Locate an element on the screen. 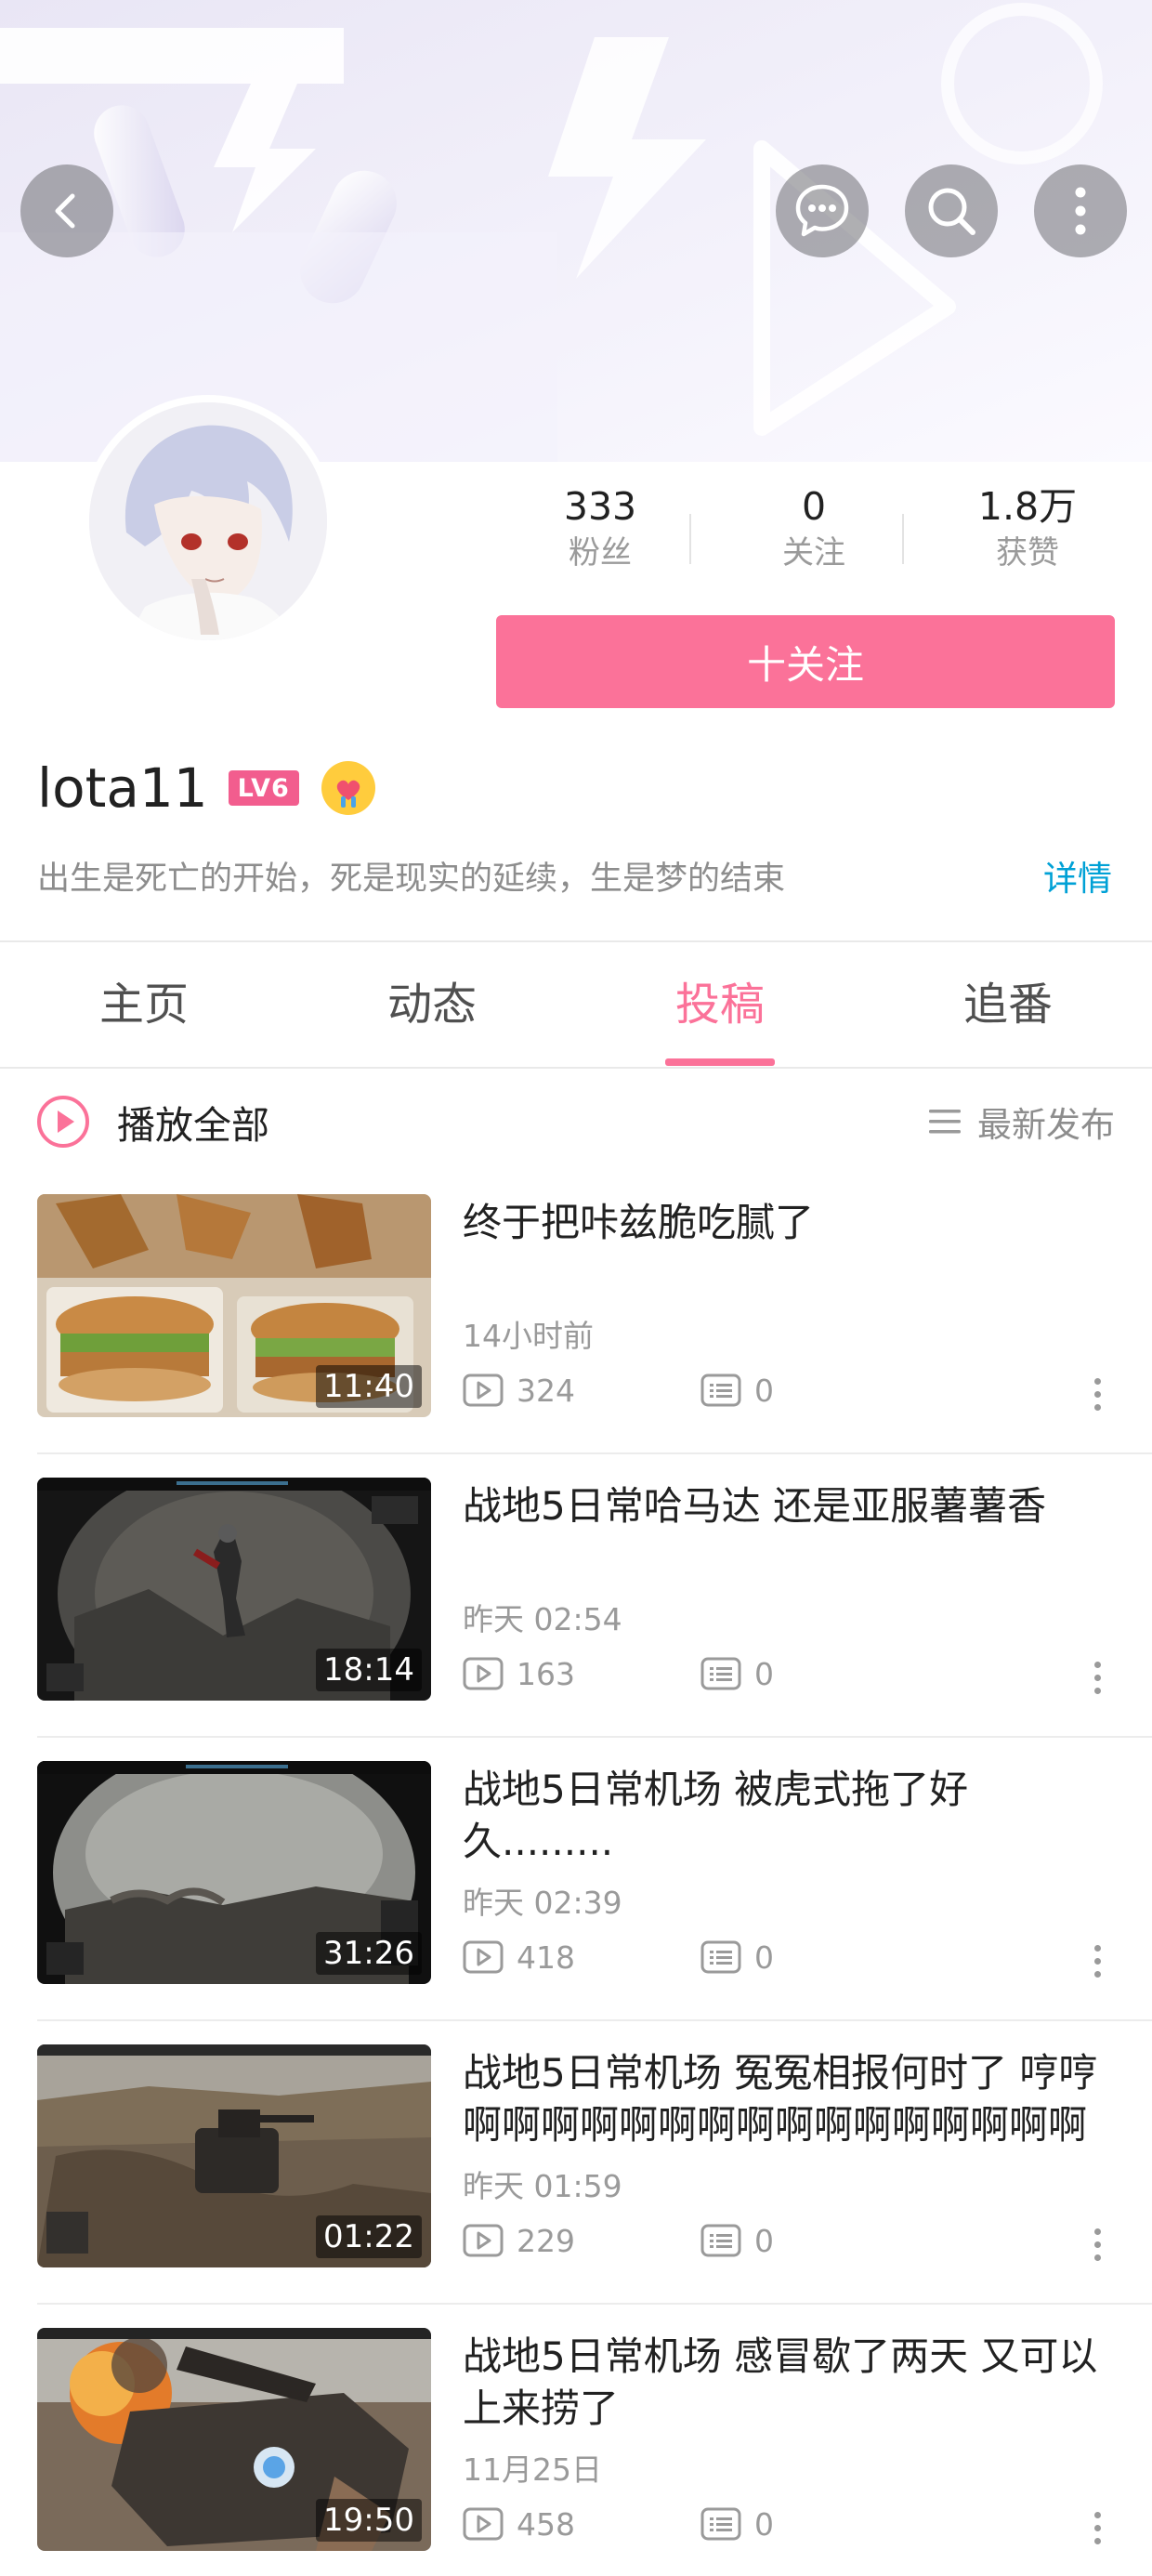  username: lota11 is located at coordinates (122, 788).